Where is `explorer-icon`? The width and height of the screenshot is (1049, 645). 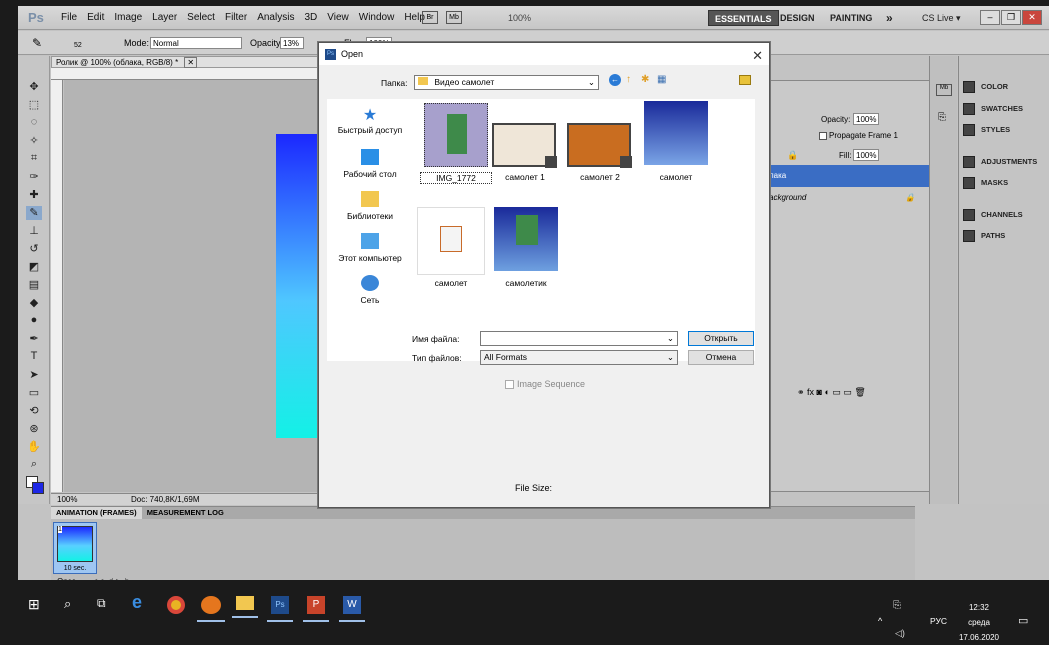
explorer-icon is located at coordinates (245, 607).